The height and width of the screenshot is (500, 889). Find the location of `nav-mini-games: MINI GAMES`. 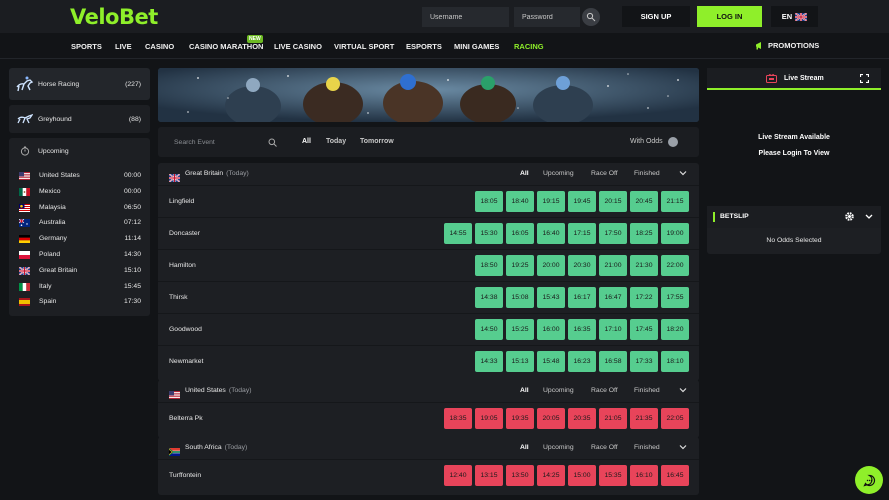

nav-mini-games: MINI GAMES is located at coordinates (476, 46).